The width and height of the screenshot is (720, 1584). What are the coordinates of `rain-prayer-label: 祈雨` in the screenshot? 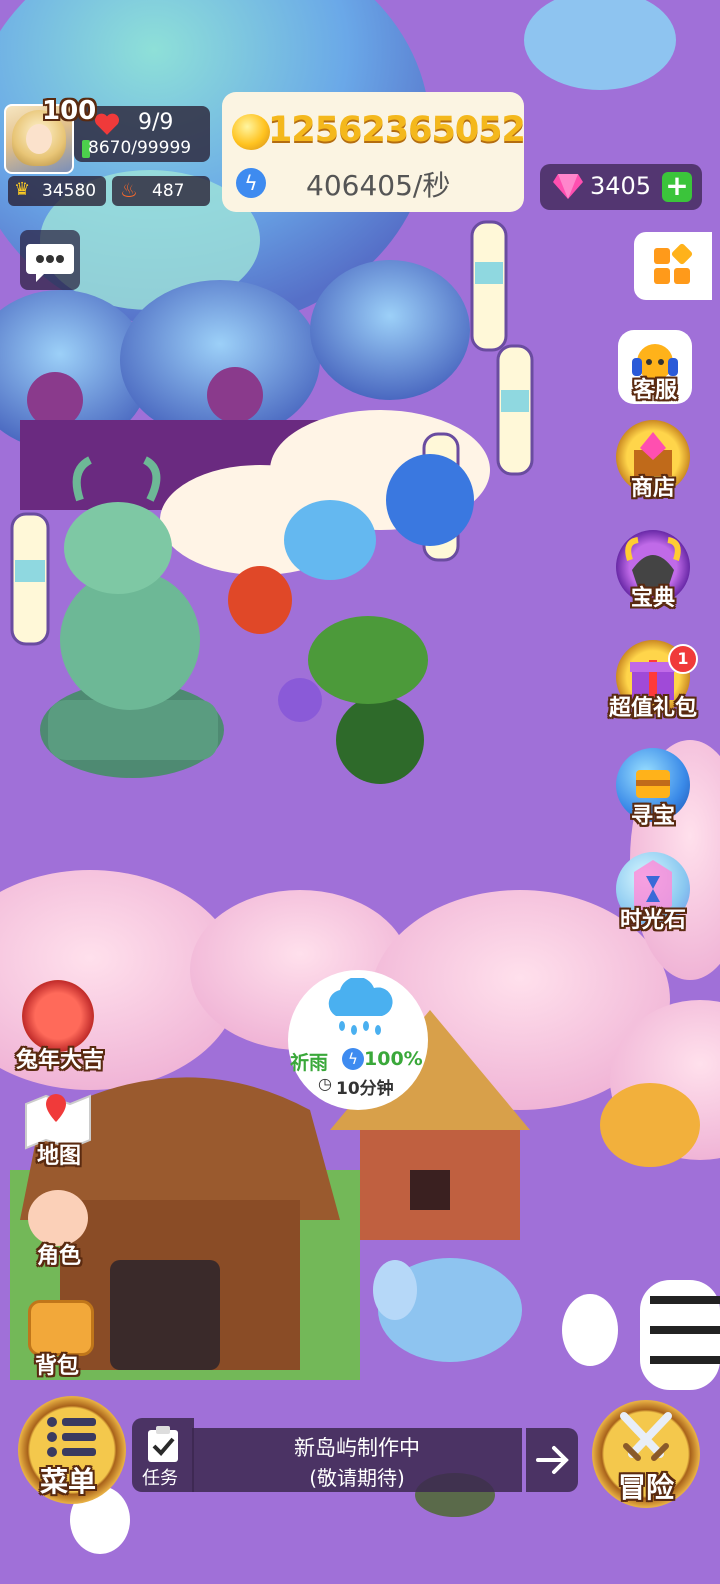 It's located at (309, 1063).